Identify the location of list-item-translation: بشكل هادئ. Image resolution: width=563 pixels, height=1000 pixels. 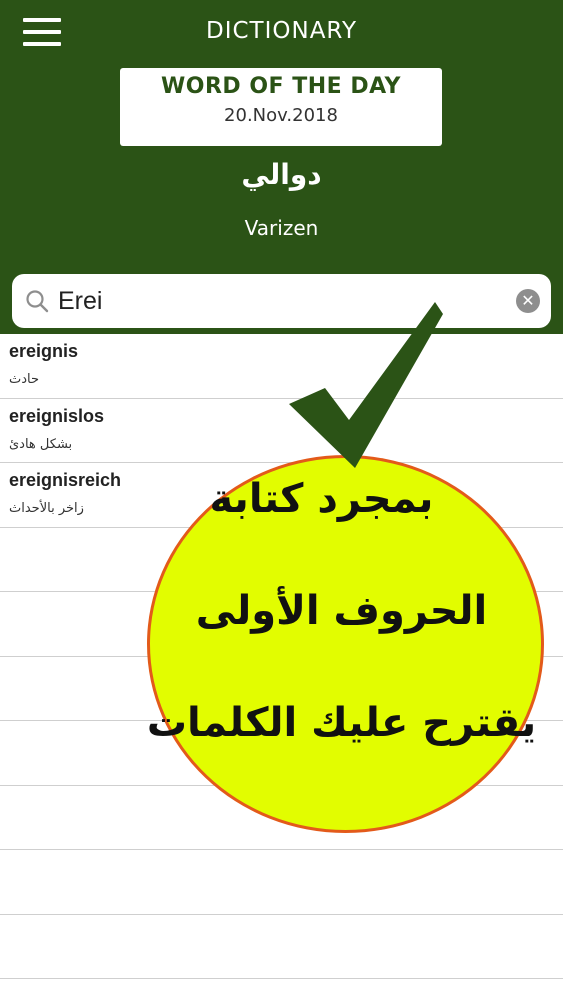
(41, 444).